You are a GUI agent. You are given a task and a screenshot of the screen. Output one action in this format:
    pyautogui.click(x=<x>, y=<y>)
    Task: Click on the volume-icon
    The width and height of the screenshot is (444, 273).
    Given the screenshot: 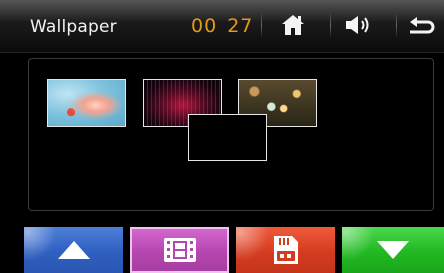 What is the action you would take?
    pyautogui.click(x=357, y=25)
    